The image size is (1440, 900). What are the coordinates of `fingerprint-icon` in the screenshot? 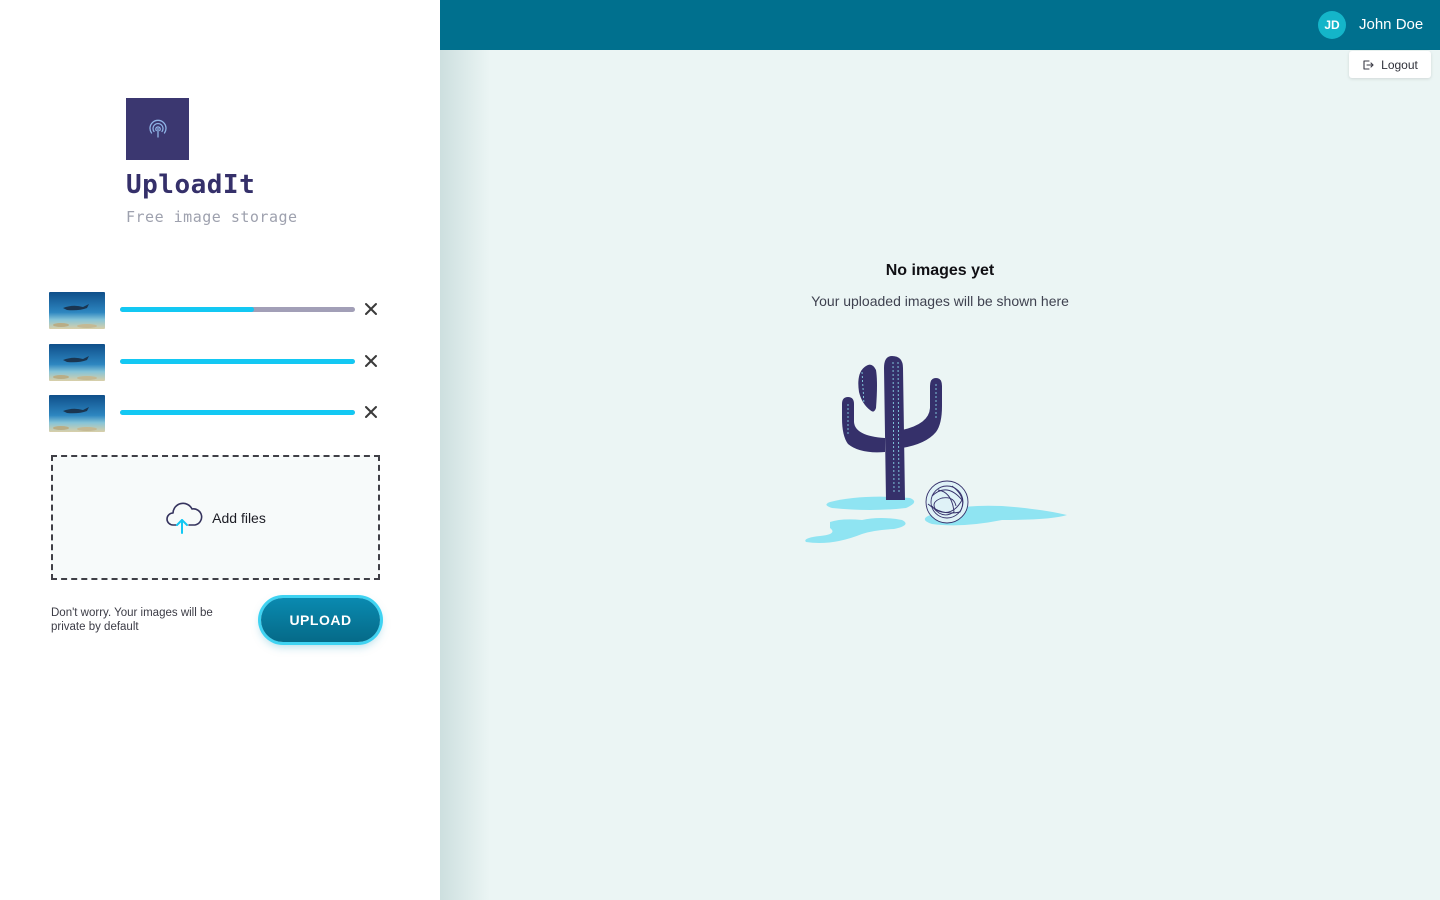 It's located at (157, 128).